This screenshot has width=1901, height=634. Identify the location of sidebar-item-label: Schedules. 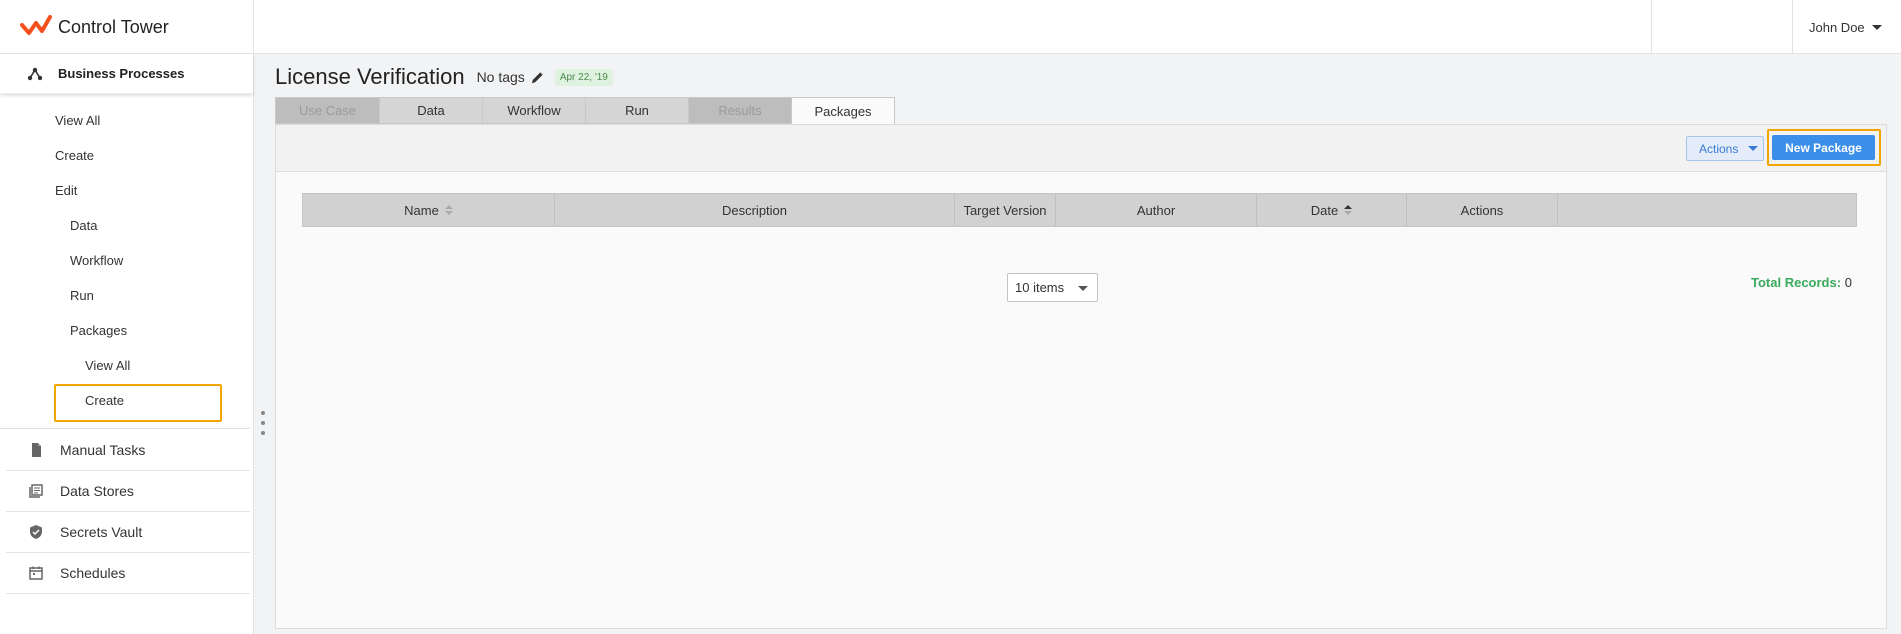
(93, 573).